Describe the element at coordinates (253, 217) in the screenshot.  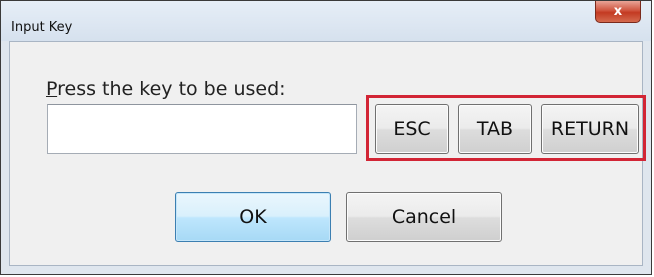
I see `ok-button: OK` at that location.